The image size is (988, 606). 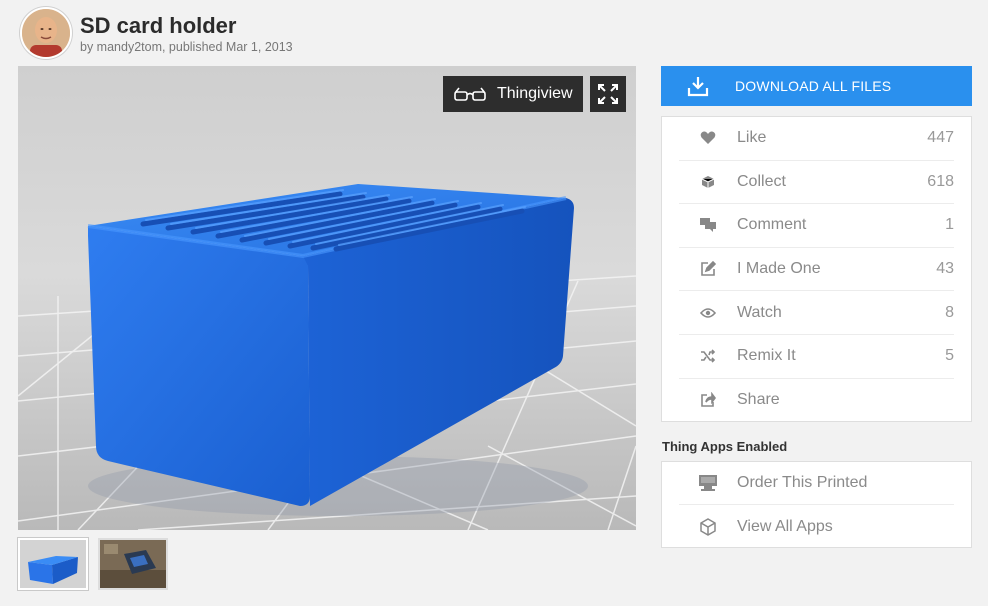 I want to click on remix-label: Remix It, so click(x=766, y=356).